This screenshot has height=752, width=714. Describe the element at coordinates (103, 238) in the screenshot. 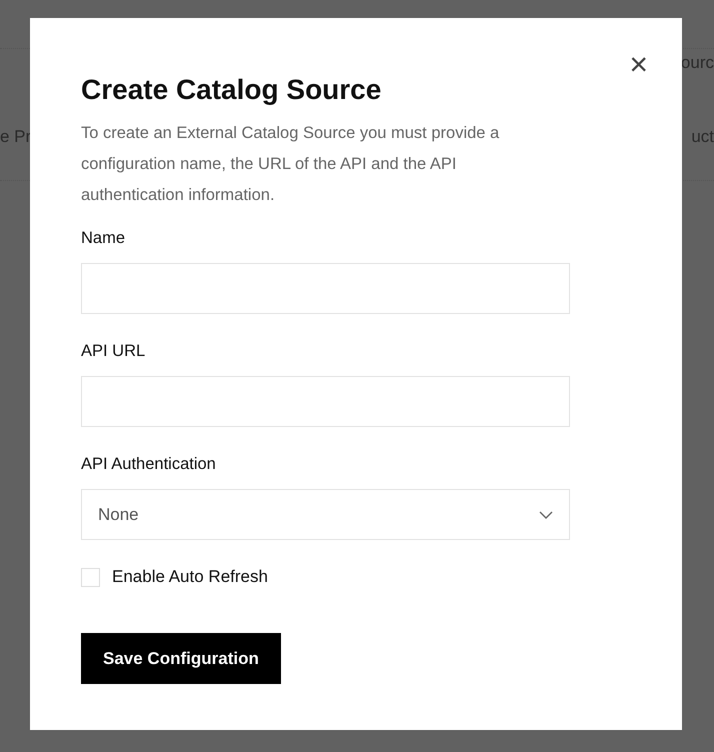

I see `field-label: Name` at that location.